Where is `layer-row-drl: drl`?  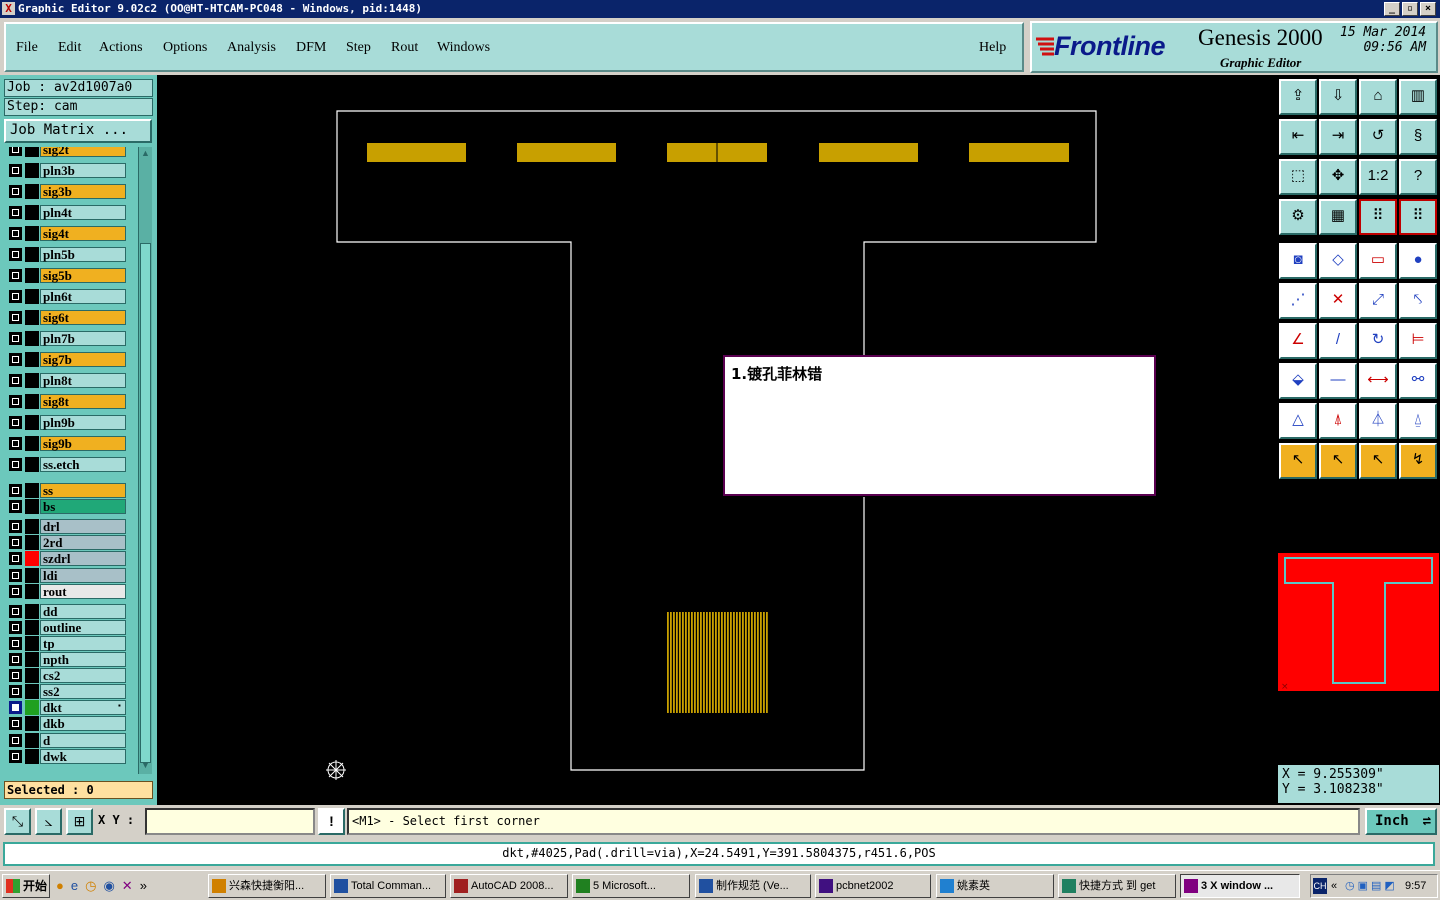
layer-row-drl: drl is located at coordinates (66, 527).